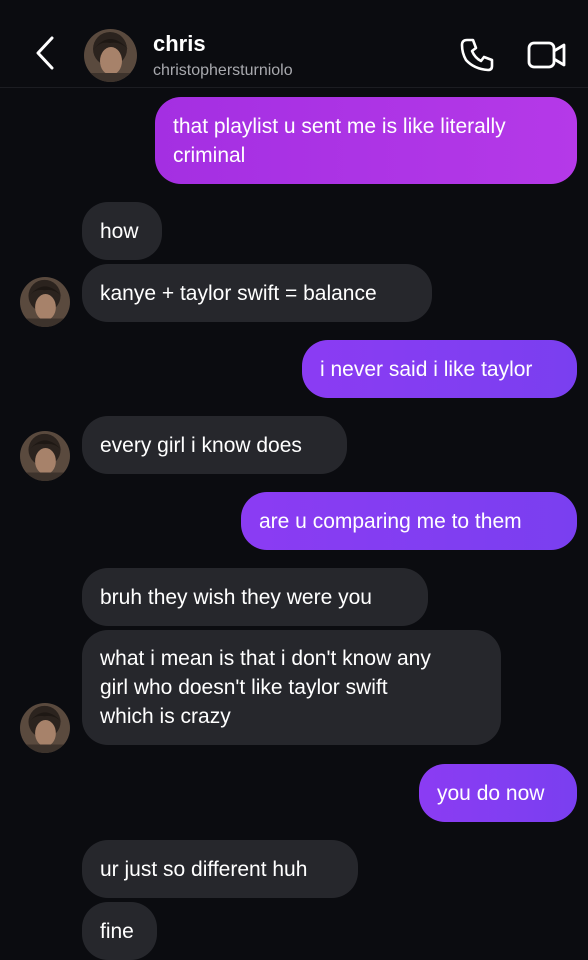 This screenshot has width=588, height=960. I want to click on message-incoming: fine, so click(119, 931).